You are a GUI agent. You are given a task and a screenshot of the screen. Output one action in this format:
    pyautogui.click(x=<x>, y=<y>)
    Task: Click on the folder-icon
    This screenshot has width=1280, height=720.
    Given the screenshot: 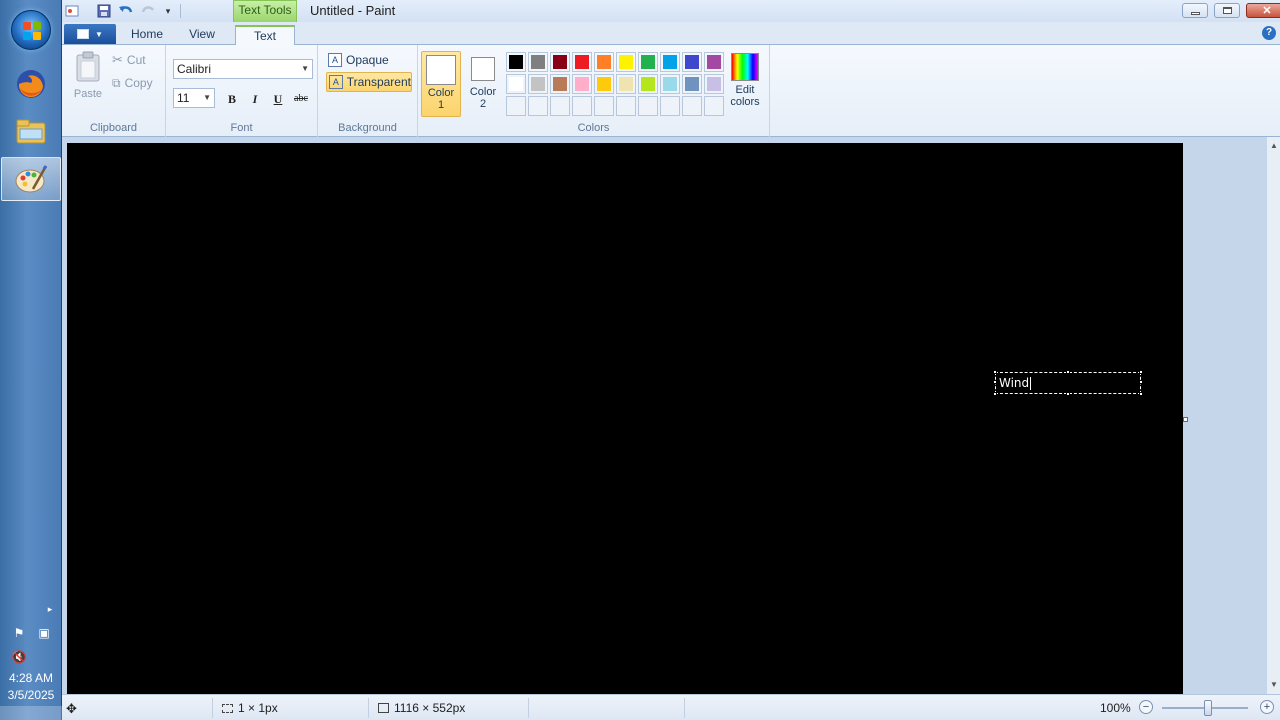 What is the action you would take?
    pyautogui.click(x=31, y=131)
    